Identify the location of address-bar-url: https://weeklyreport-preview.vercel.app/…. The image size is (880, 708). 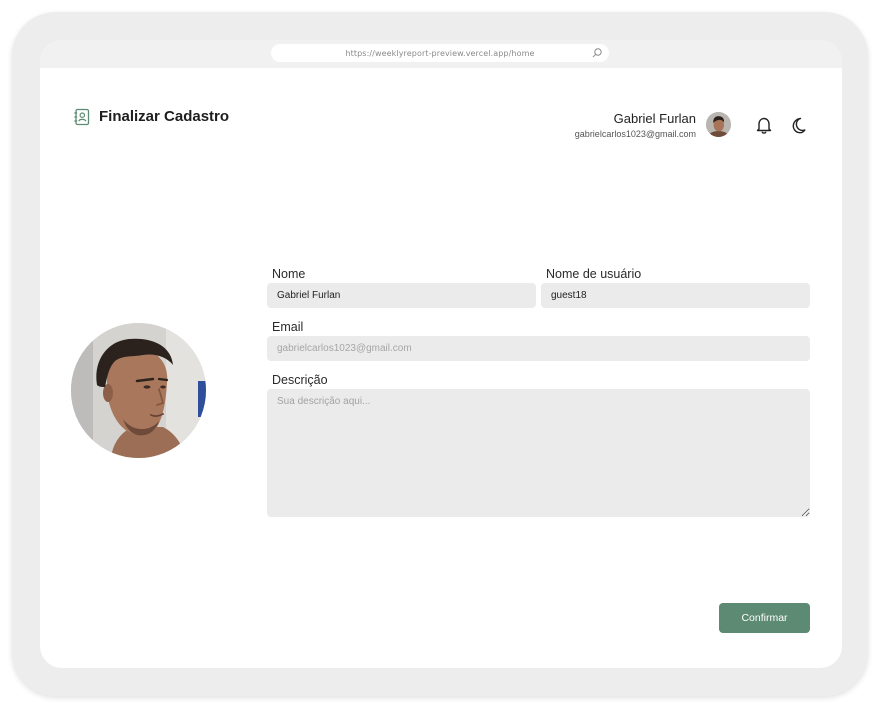
(439, 53).